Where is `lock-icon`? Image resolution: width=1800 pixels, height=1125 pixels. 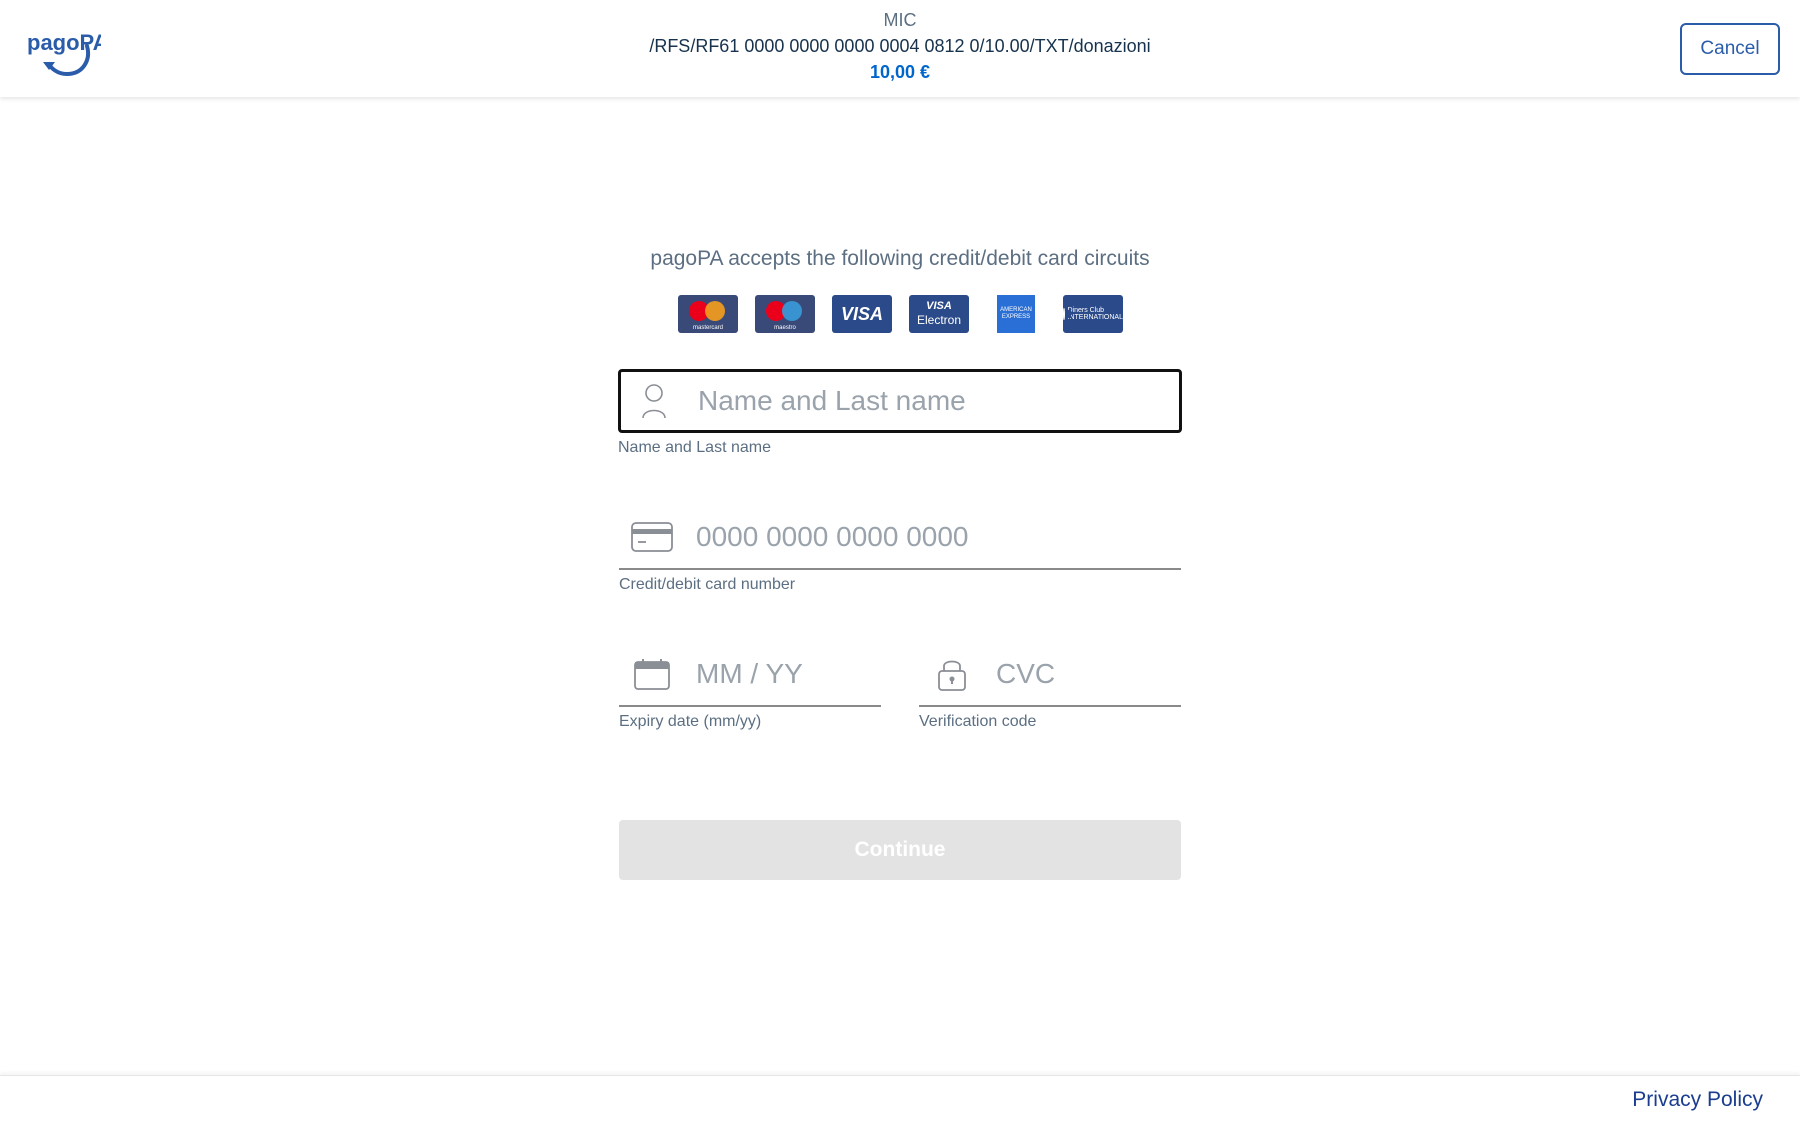 lock-icon is located at coordinates (952, 674).